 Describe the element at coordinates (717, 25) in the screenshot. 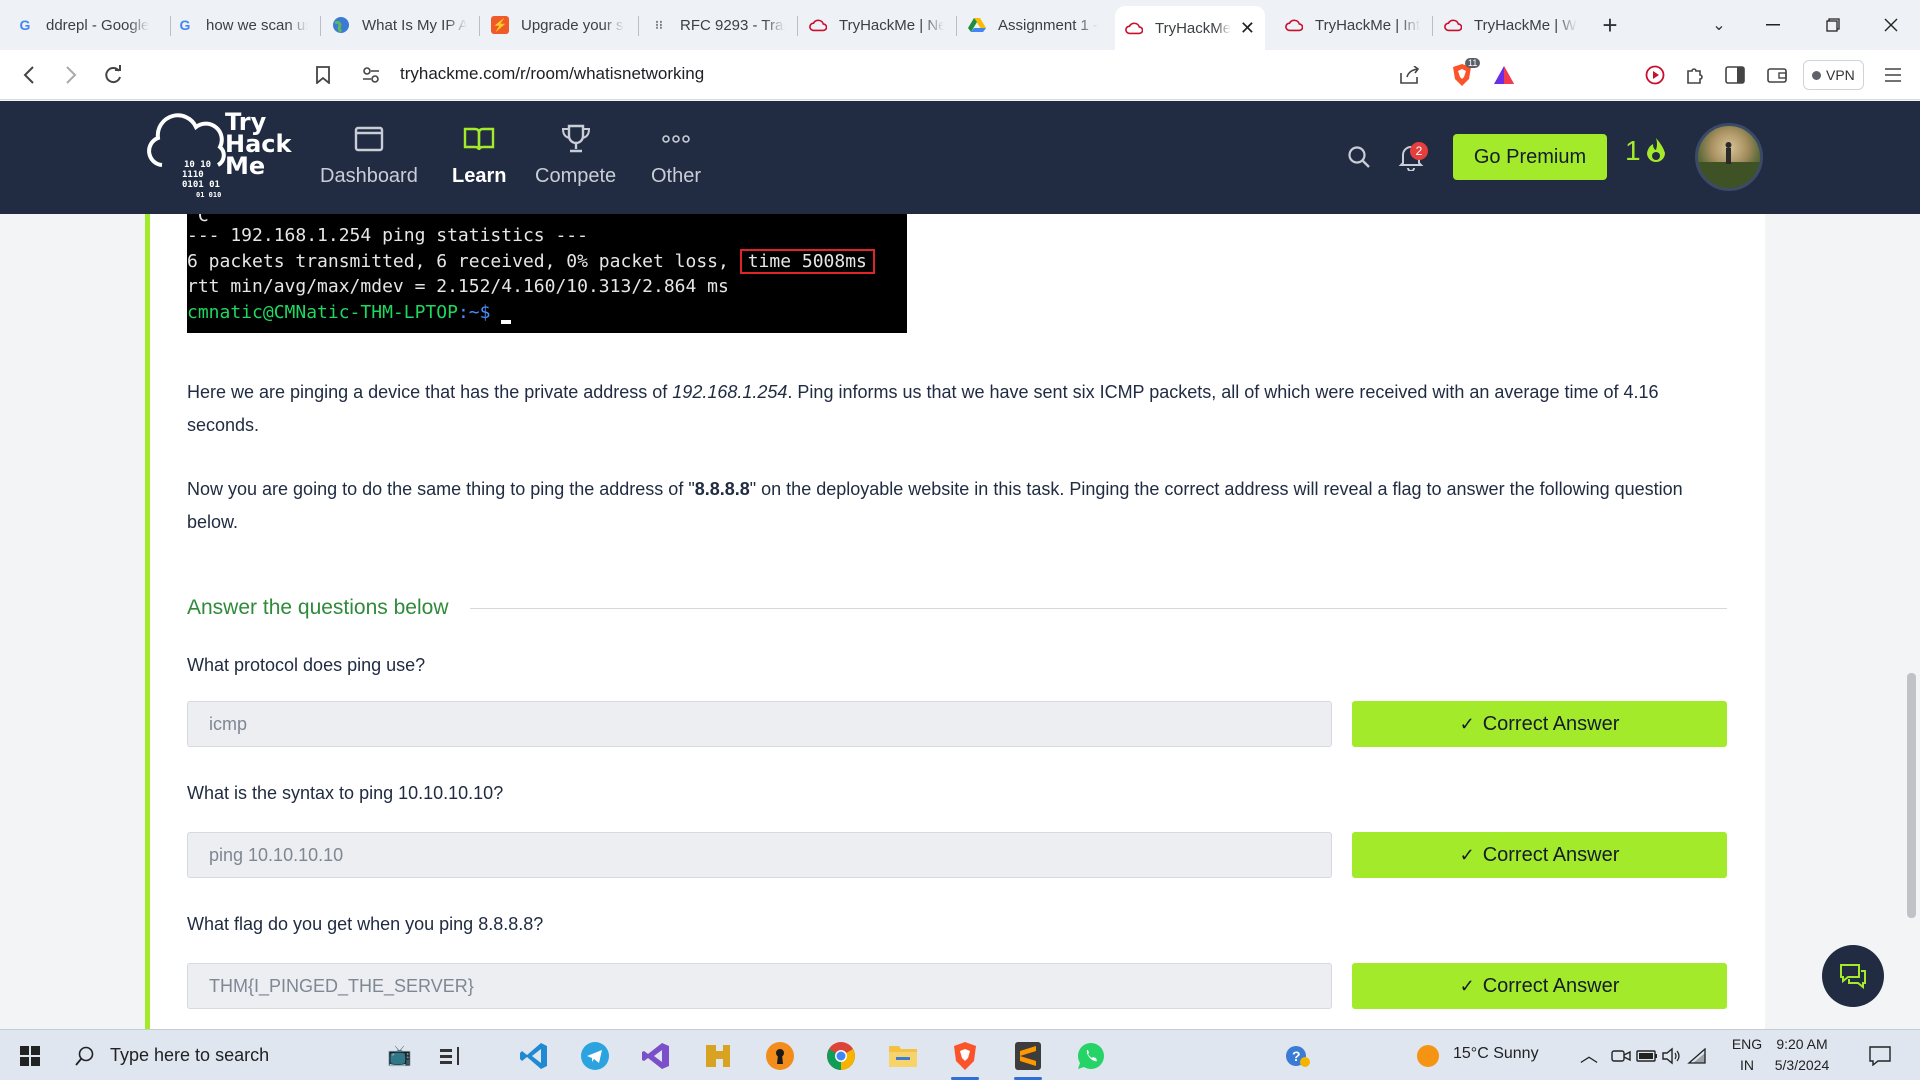

I see `browser-tab: ⁝⁝ RFC 9293 - Tran` at that location.